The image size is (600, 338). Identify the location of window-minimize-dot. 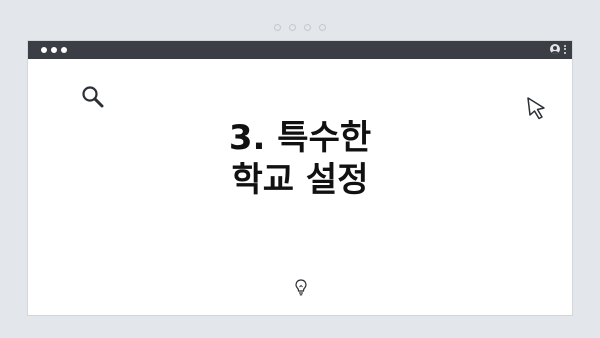
(54, 50).